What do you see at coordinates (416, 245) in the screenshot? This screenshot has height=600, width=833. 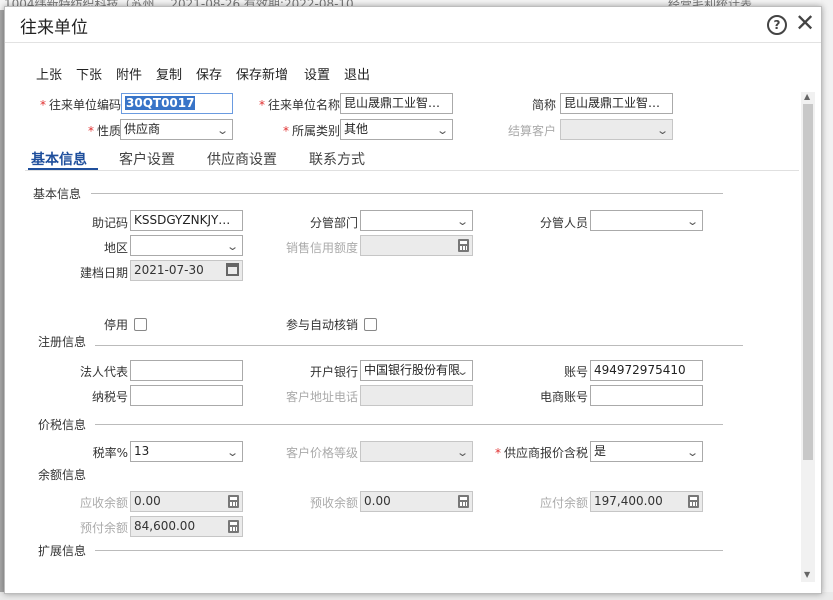 I see `credit-limit-input` at bounding box center [416, 245].